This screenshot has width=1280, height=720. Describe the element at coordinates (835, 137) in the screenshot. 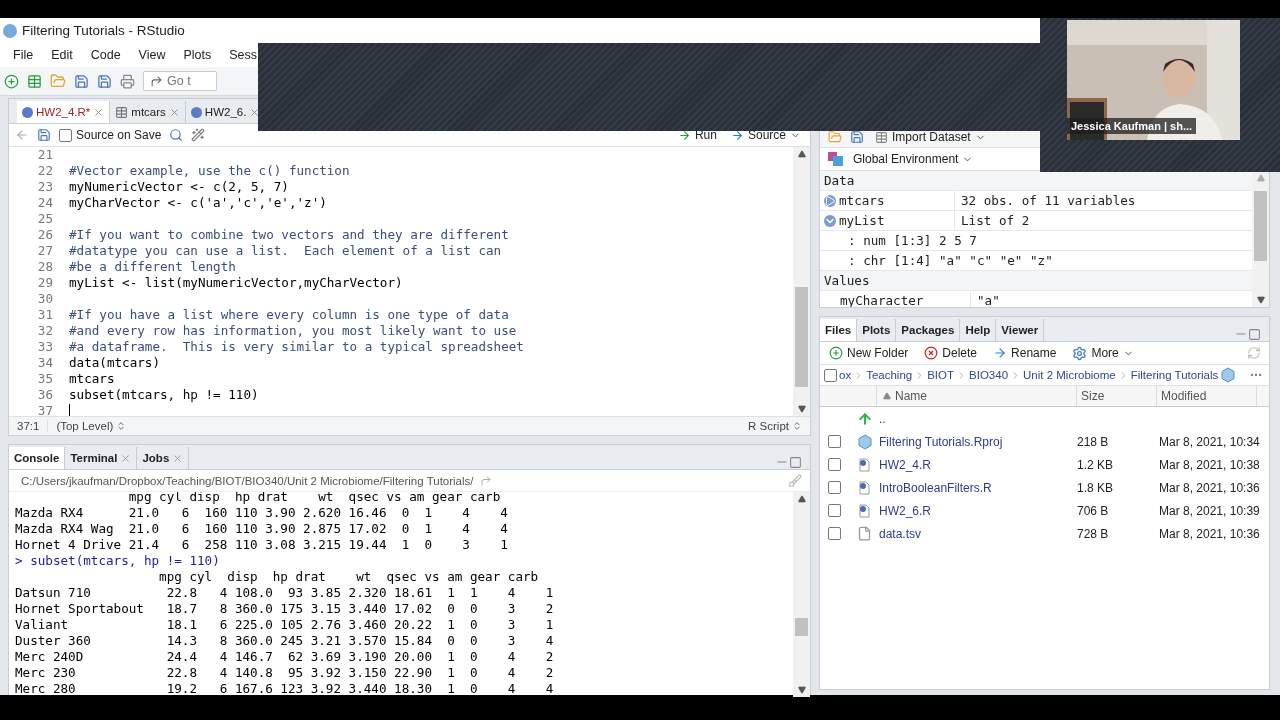

I see `open-folder-icon` at that location.